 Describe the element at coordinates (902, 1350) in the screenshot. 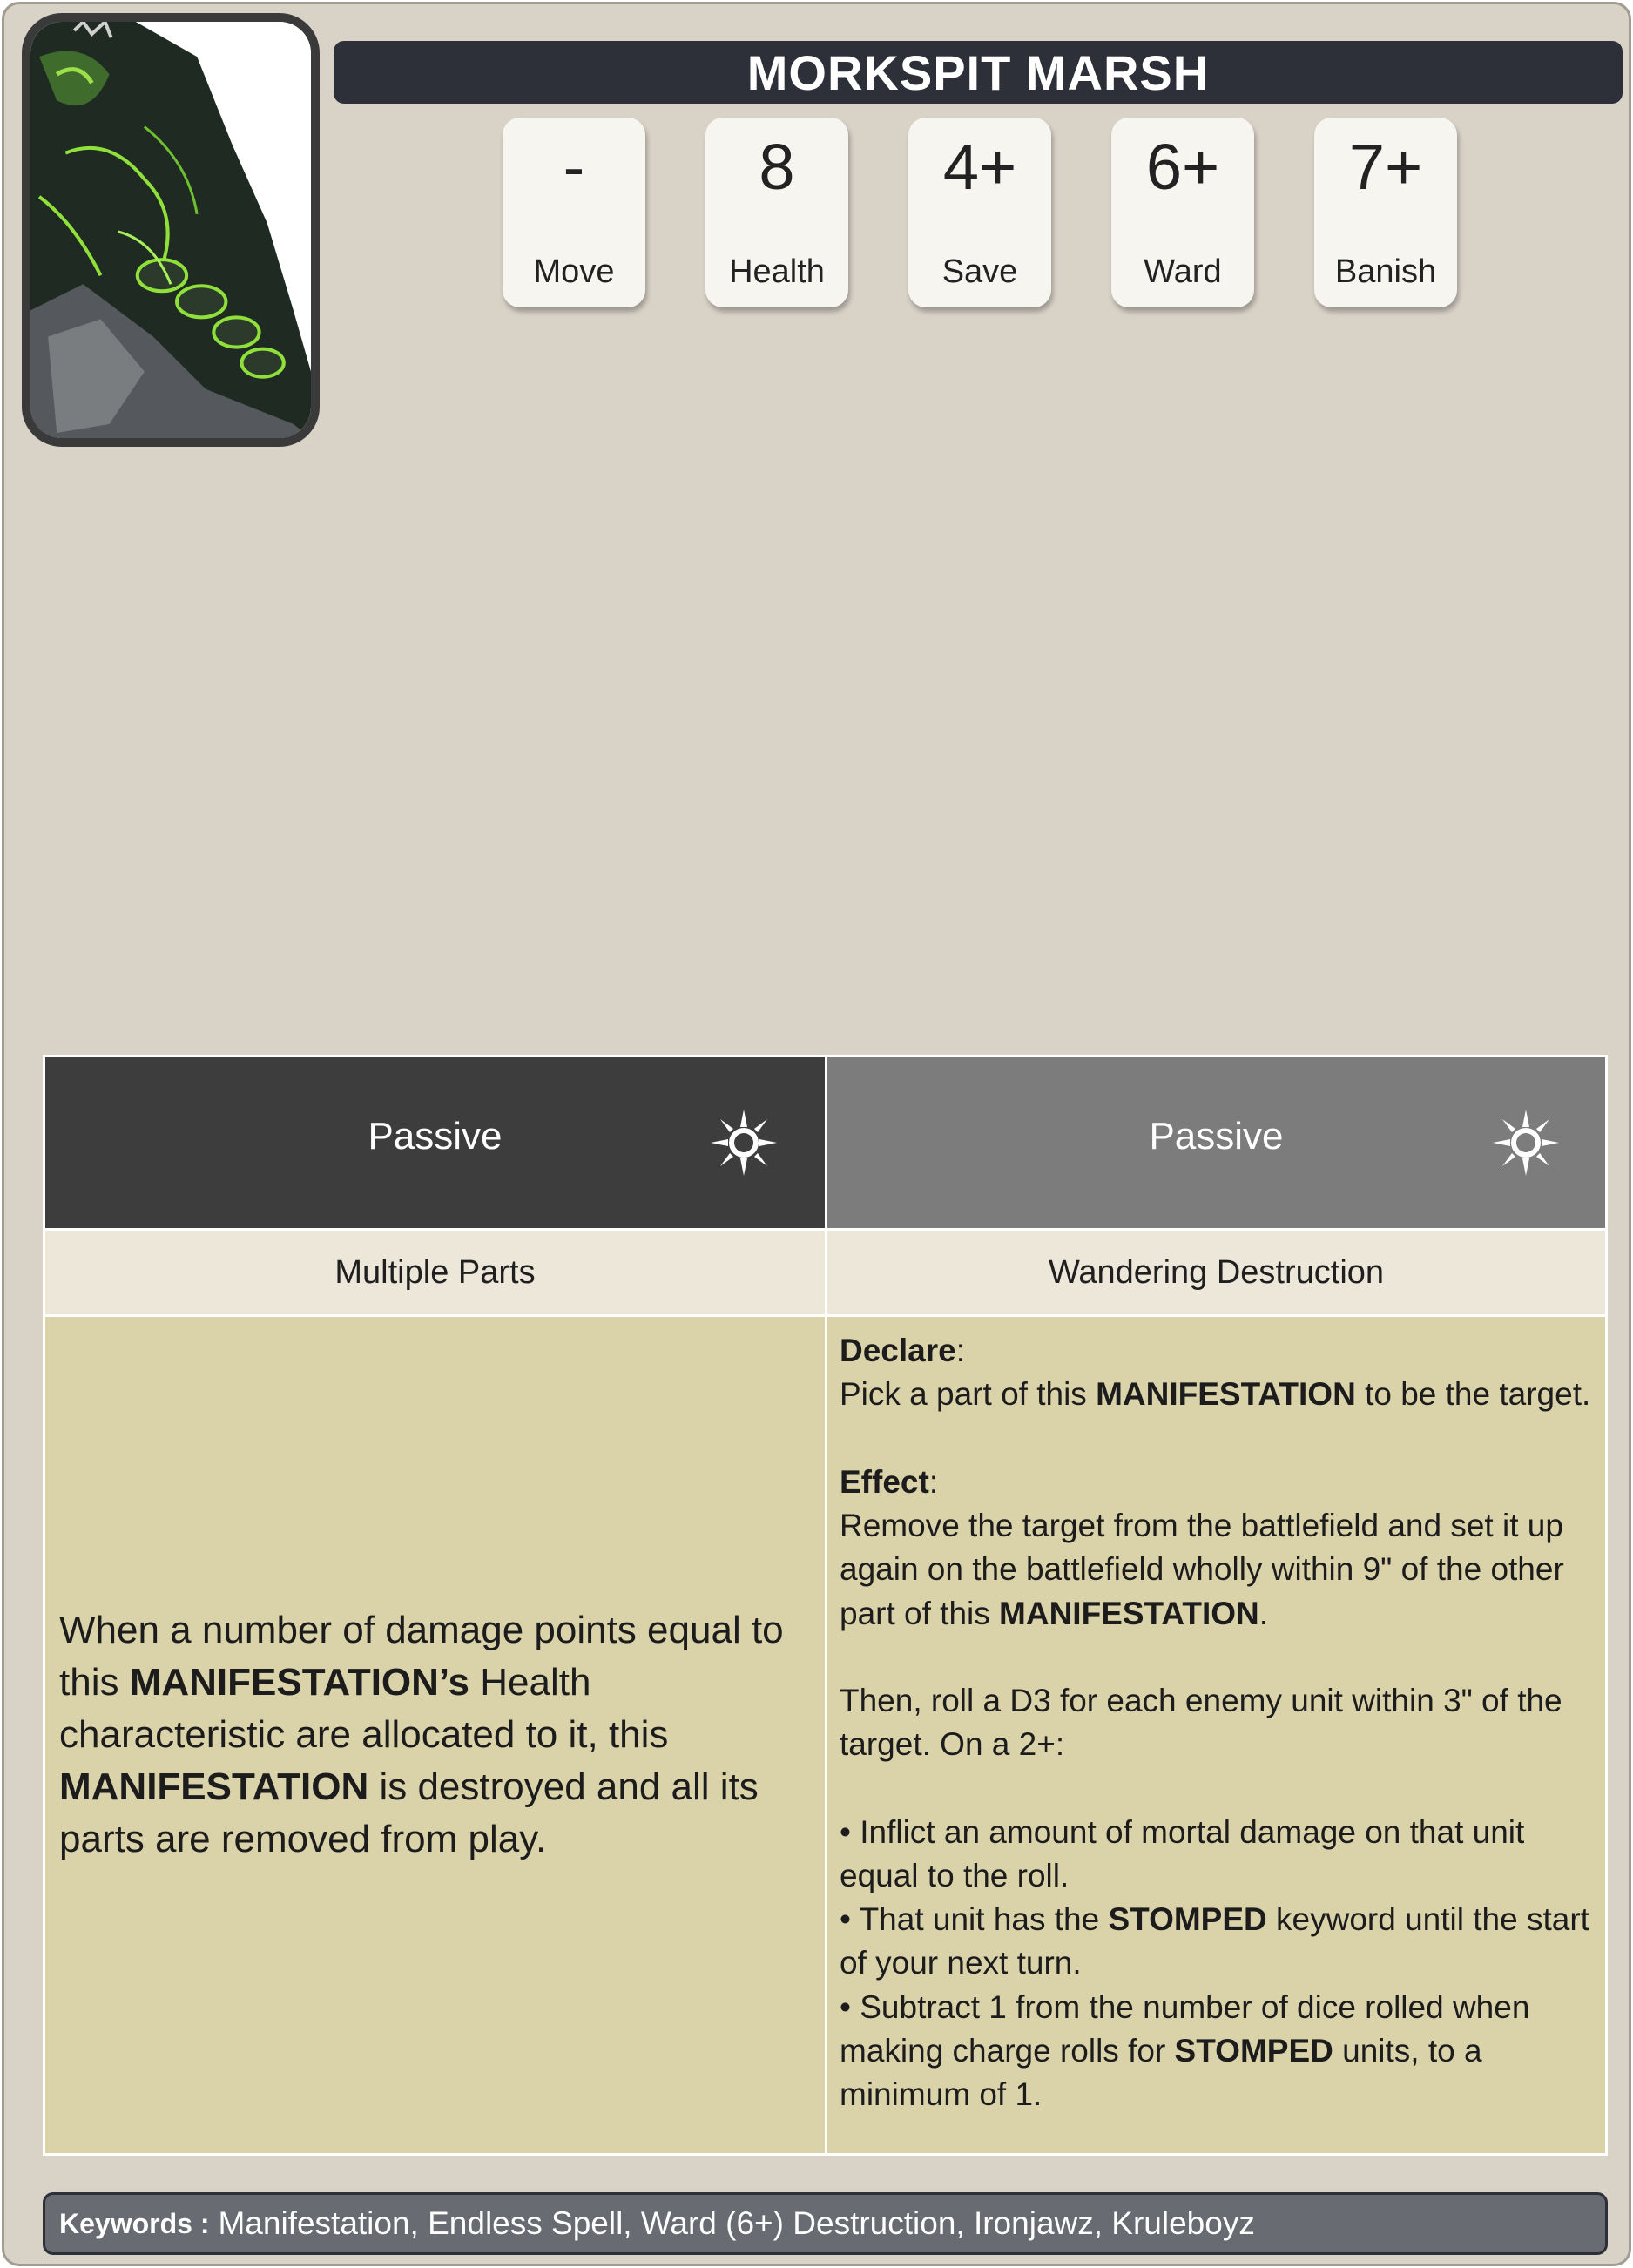

I see `declare-heading: Declare:` at that location.